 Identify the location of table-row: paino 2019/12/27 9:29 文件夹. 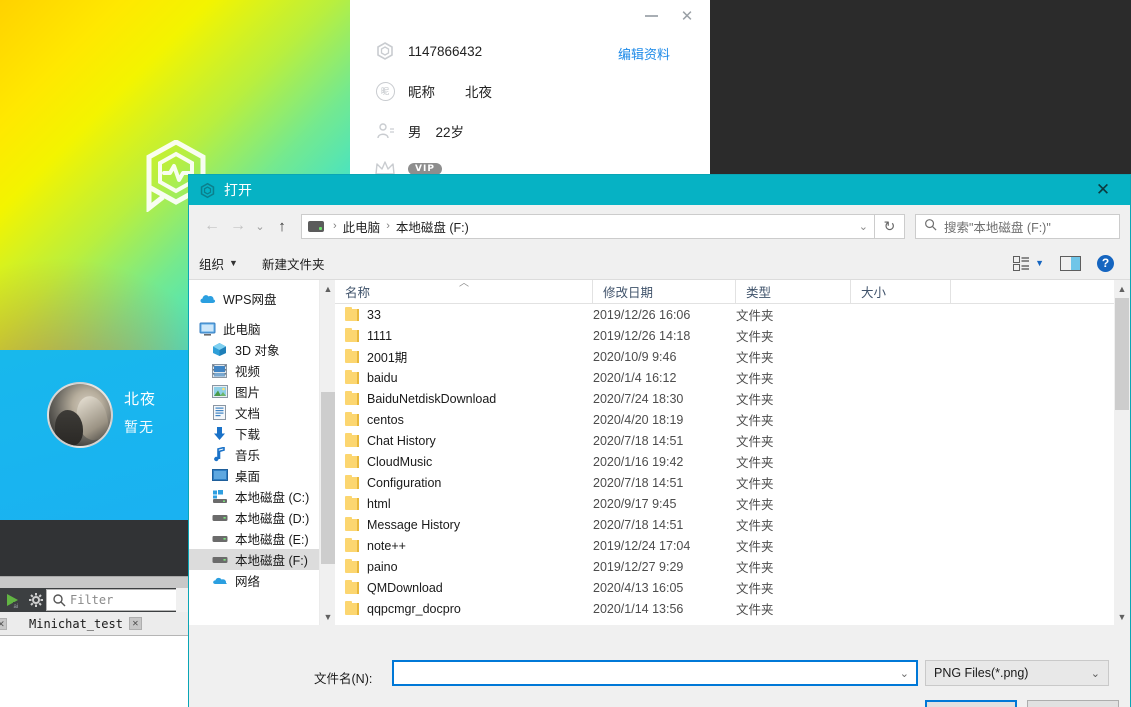
(724, 566).